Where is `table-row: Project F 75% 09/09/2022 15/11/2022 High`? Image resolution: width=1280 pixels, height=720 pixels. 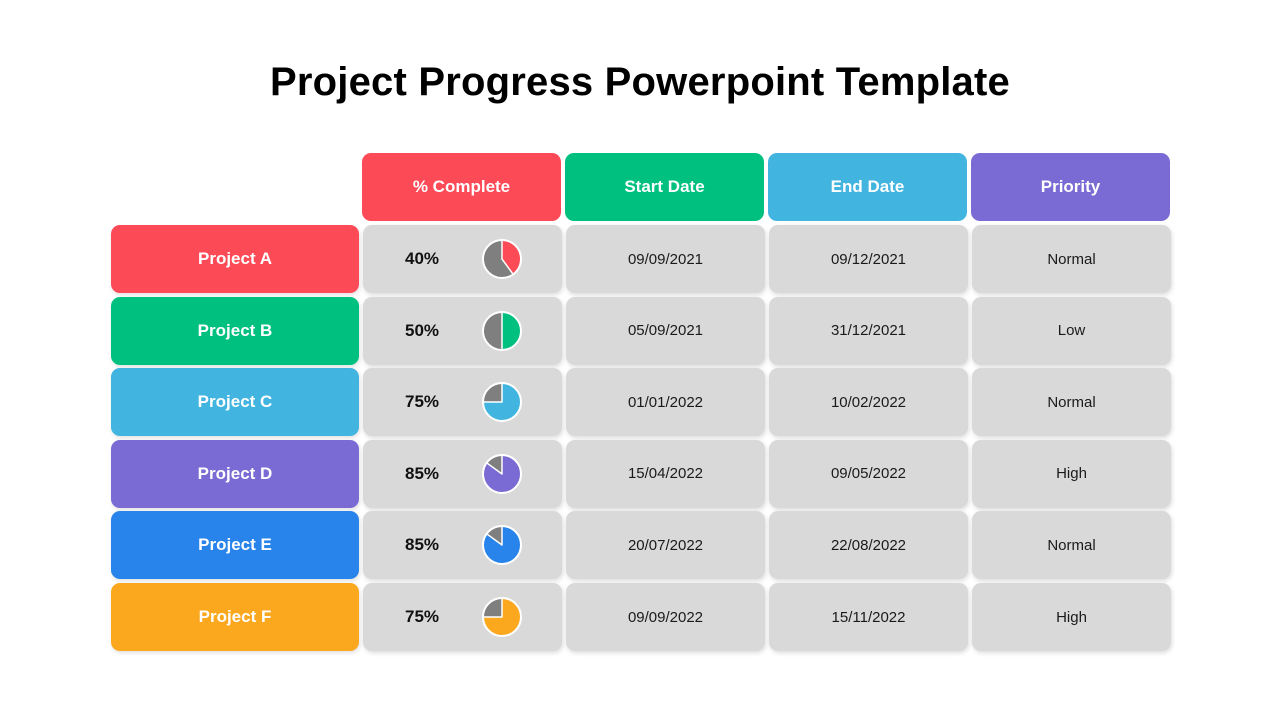 table-row: Project F 75% 09/09/2022 15/11/2022 High is located at coordinates (641, 617).